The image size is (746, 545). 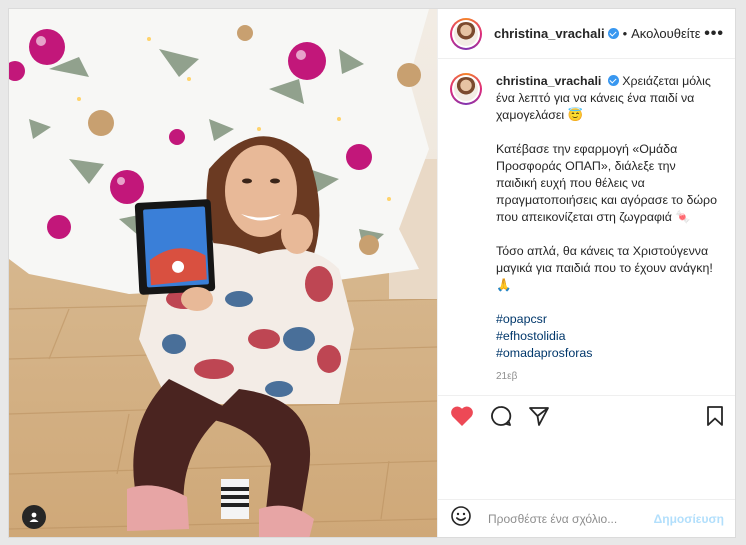 I want to click on action-bar, so click(x=586, y=415).